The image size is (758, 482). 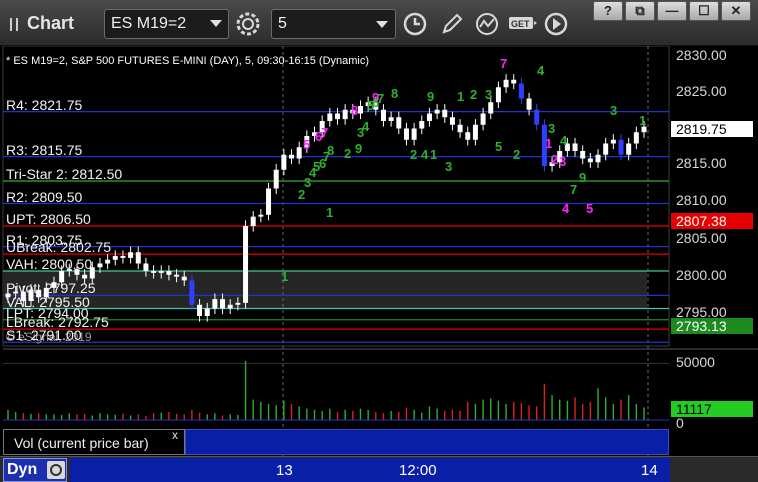 I want to click on play-button, so click(x=556, y=24).